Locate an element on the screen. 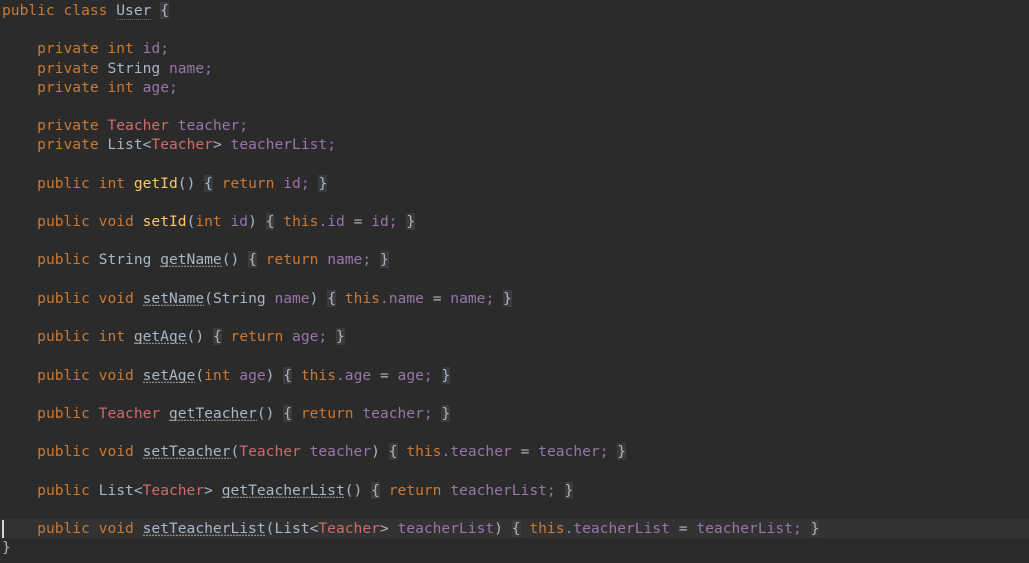 The height and width of the screenshot is (563, 1029). field-id: id is located at coordinates (336, 222).